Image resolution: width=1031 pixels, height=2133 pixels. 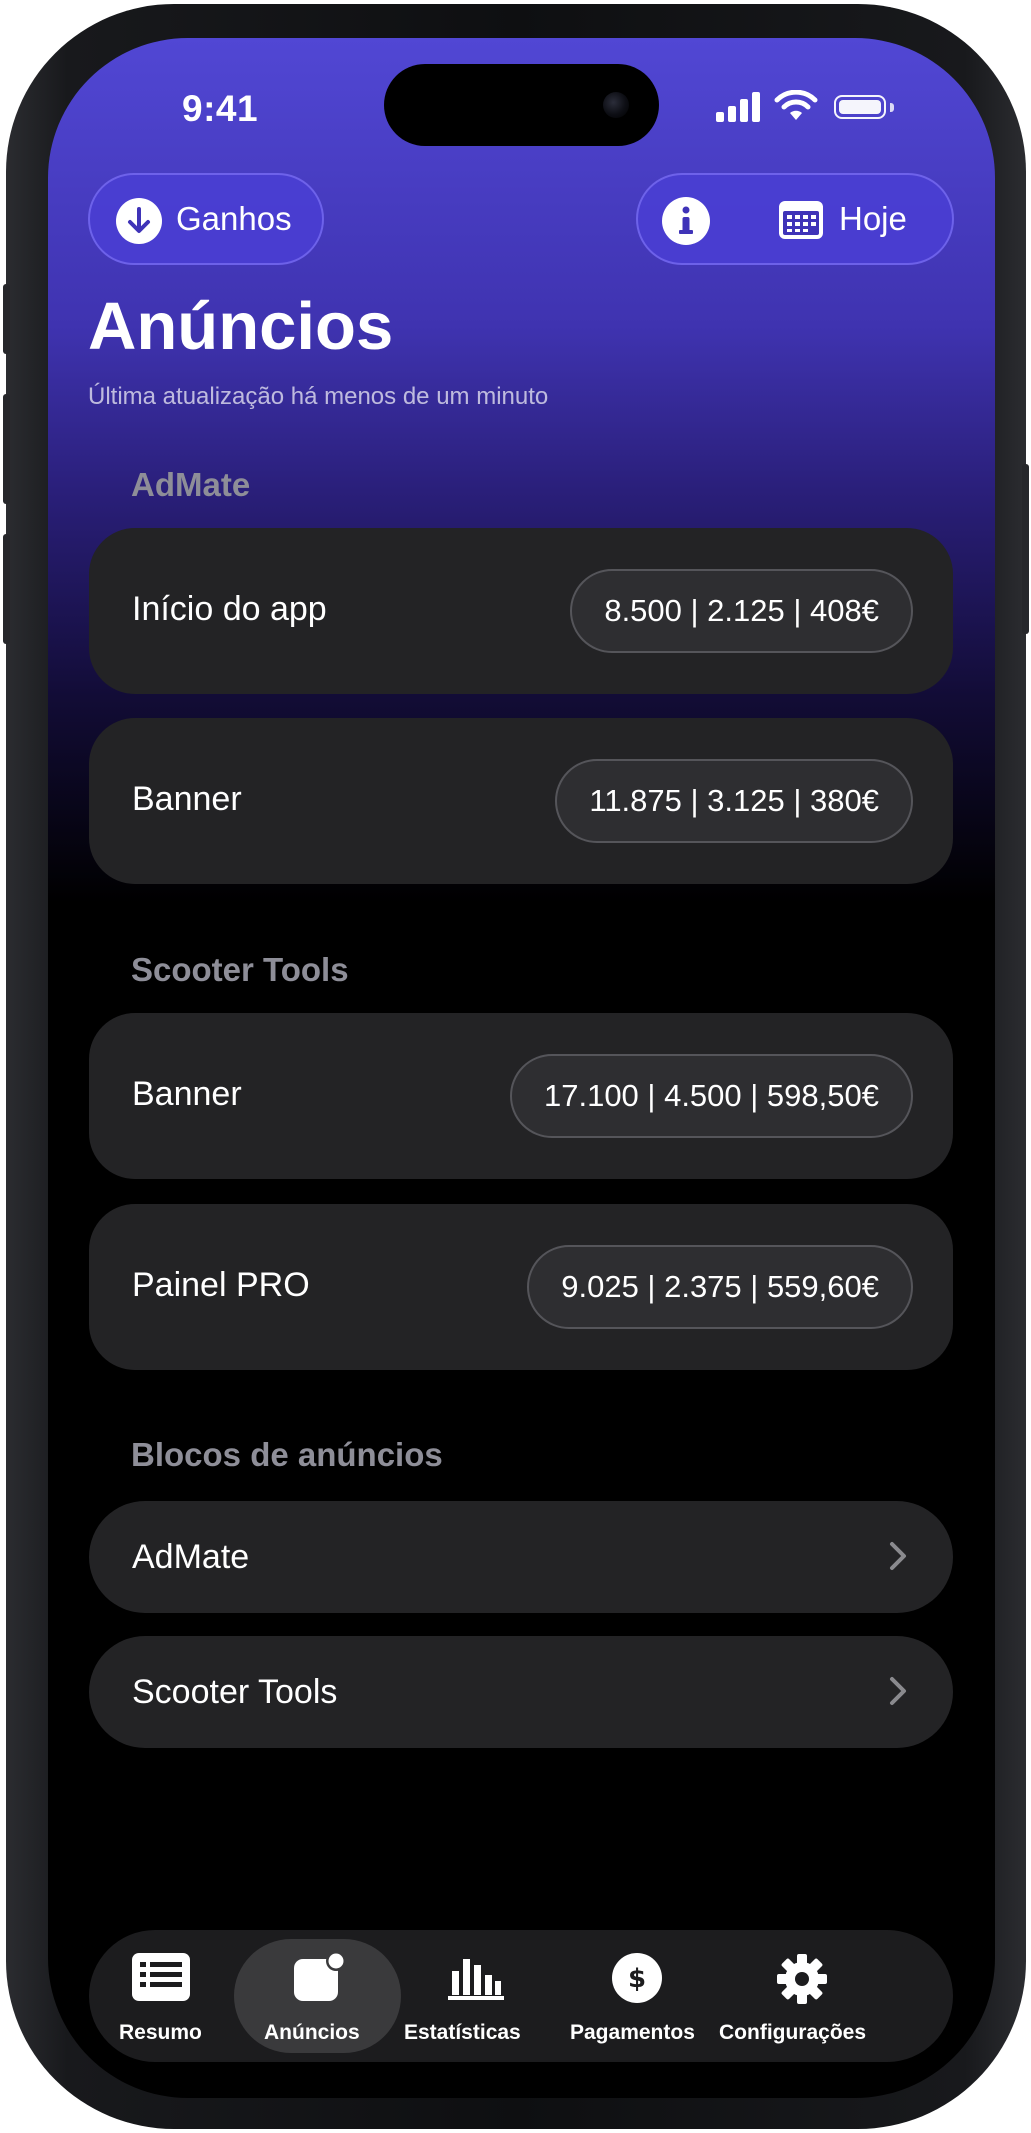 What do you see at coordinates (191, 484) in the screenshot?
I see `section-title-admate: AdMate` at bounding box center [191, 484].